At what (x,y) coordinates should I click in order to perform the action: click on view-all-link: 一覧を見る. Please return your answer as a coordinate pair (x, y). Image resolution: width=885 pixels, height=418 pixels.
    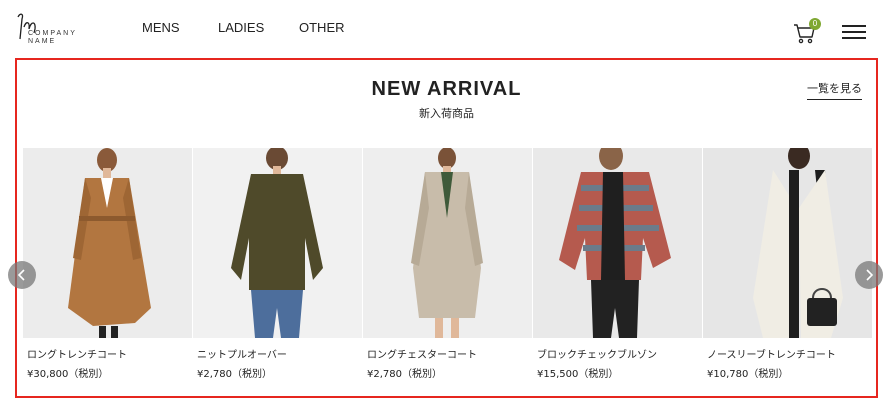
    Looking at the image, I should click on (834, 90).